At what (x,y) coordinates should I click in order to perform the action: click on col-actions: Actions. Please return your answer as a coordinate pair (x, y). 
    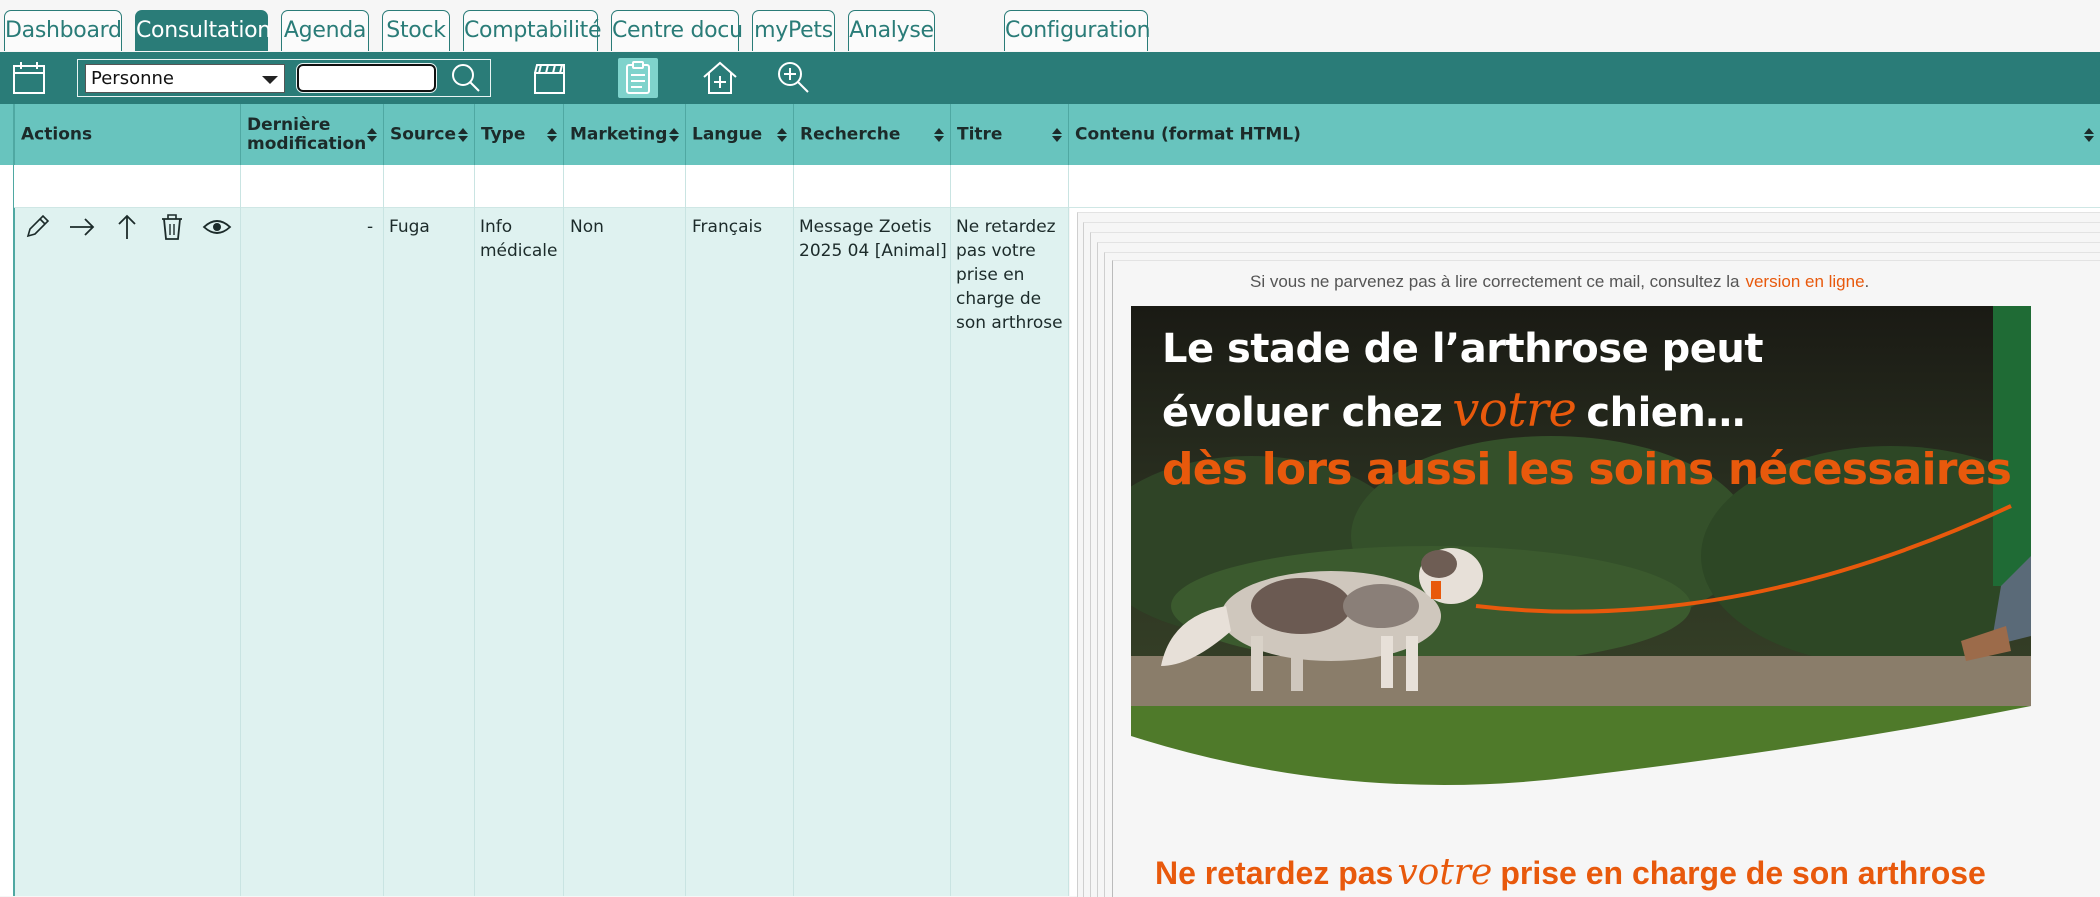
    Looking at the image, I should click on (128, 134).